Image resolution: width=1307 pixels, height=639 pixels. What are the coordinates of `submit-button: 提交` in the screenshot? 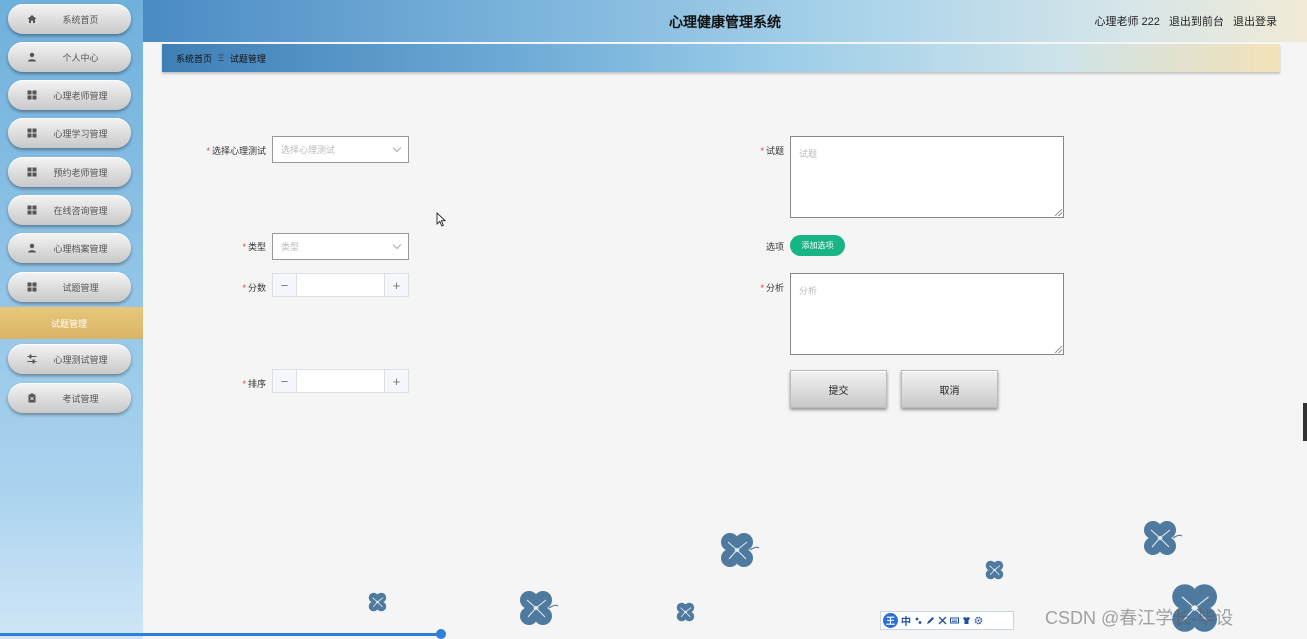 It's located at (838, 389).